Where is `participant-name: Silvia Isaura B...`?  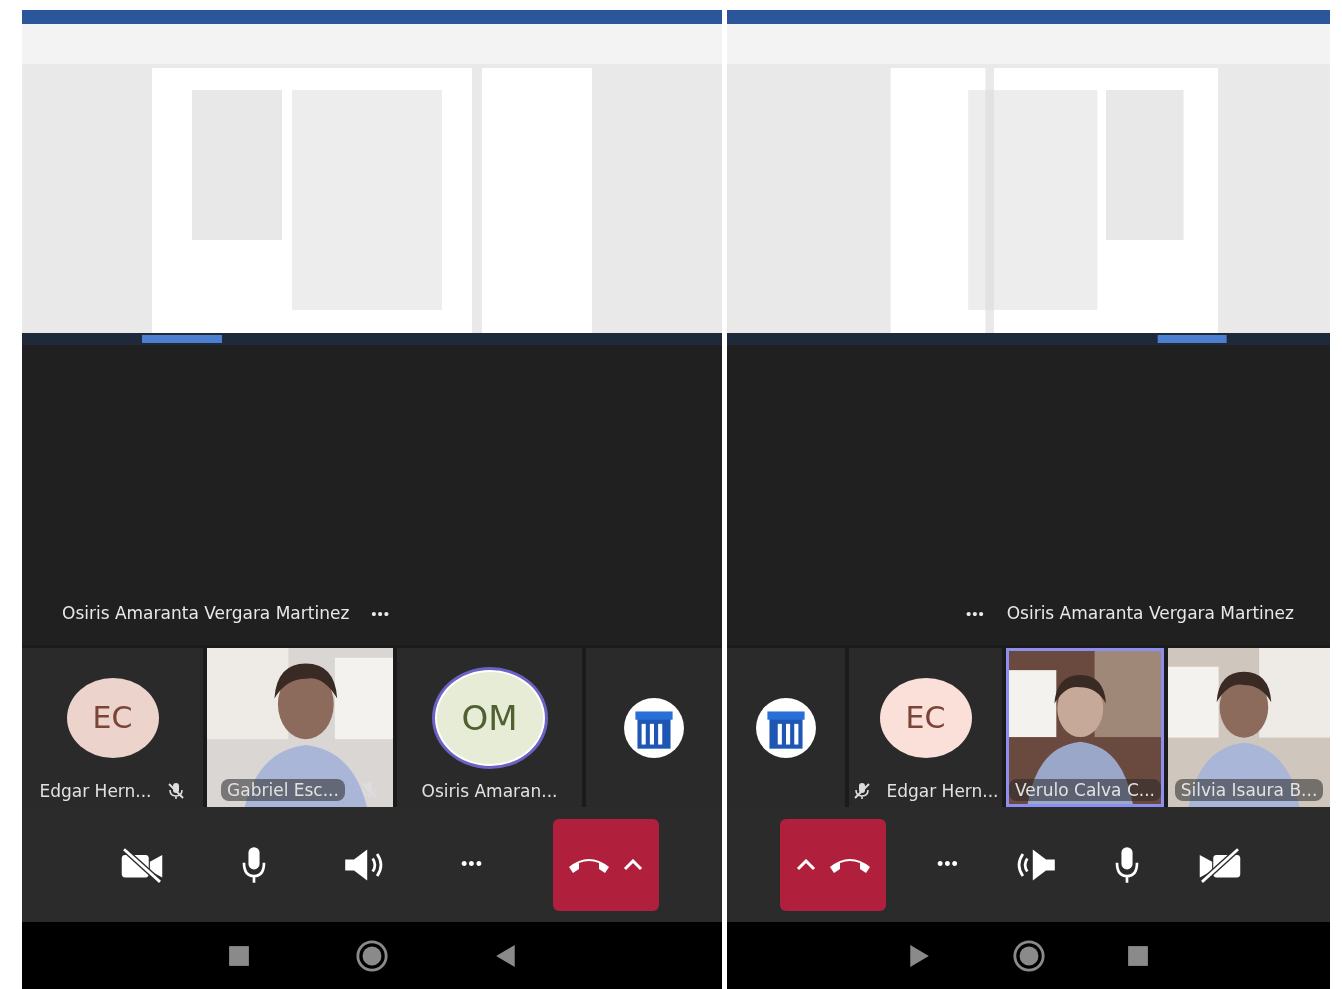
participant-name: Silvia Isaura B... is located at coordinates (1249, 790).